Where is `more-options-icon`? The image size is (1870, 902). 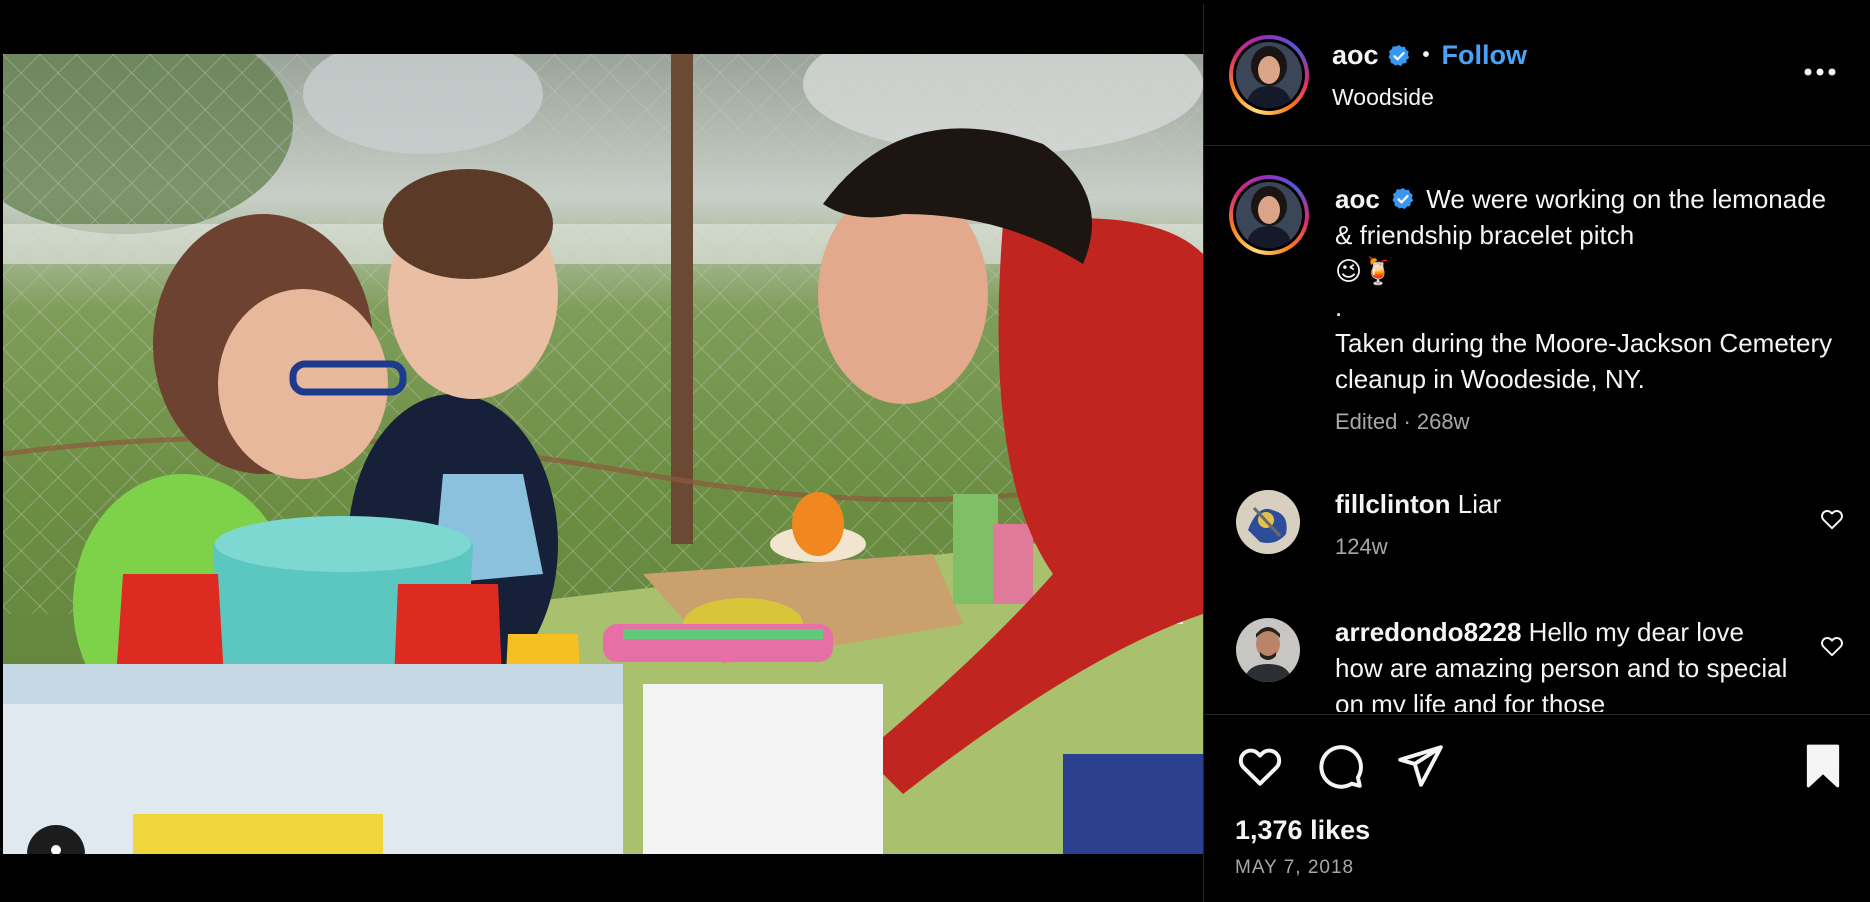 more-options-icon is located at coordinates (1820, 72).